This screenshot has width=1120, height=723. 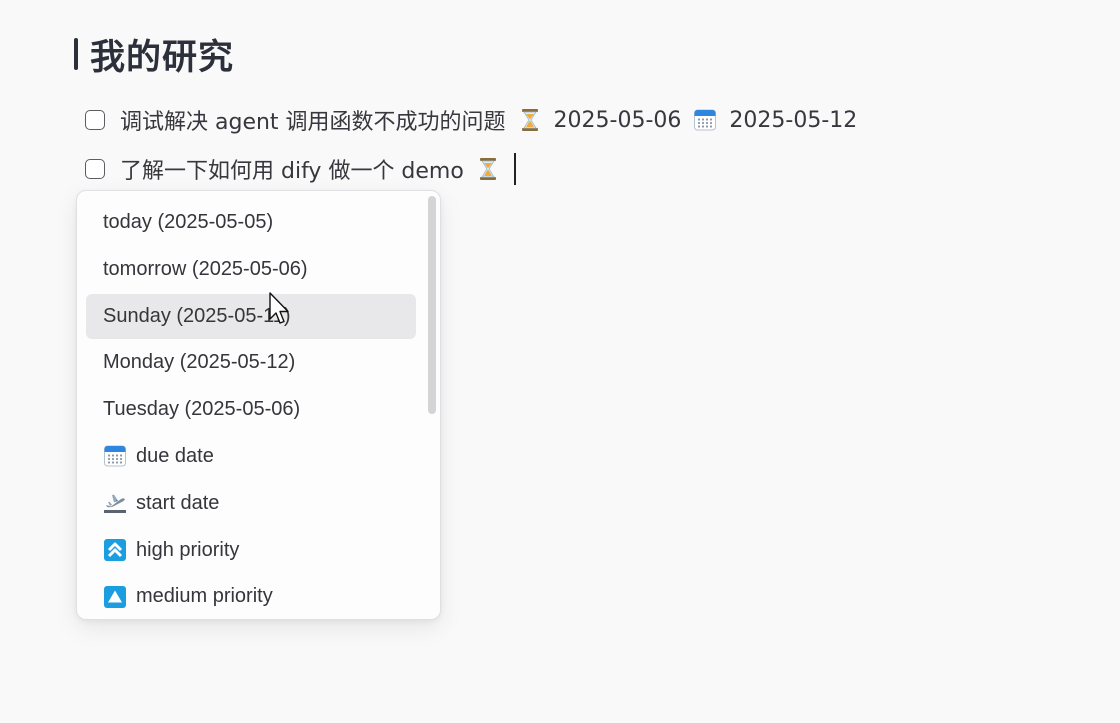 What do you see at coordinates (178, 502) in the screenshot?
I see `suggestion-label: start date` at bounding box center [178, 502].